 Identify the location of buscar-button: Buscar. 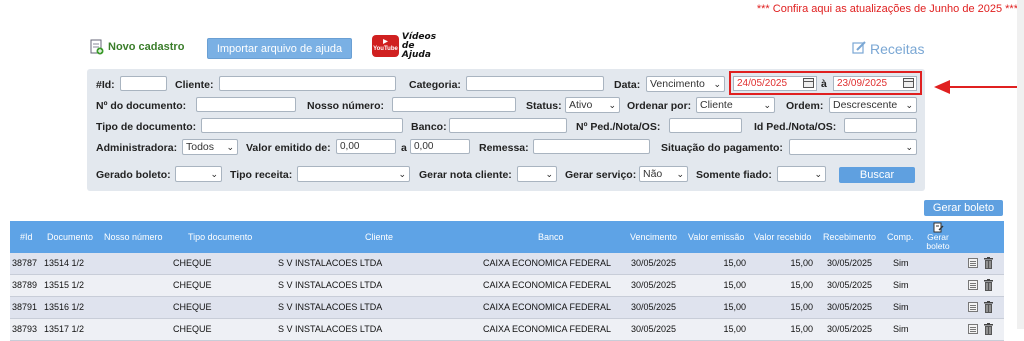
(877, 175).